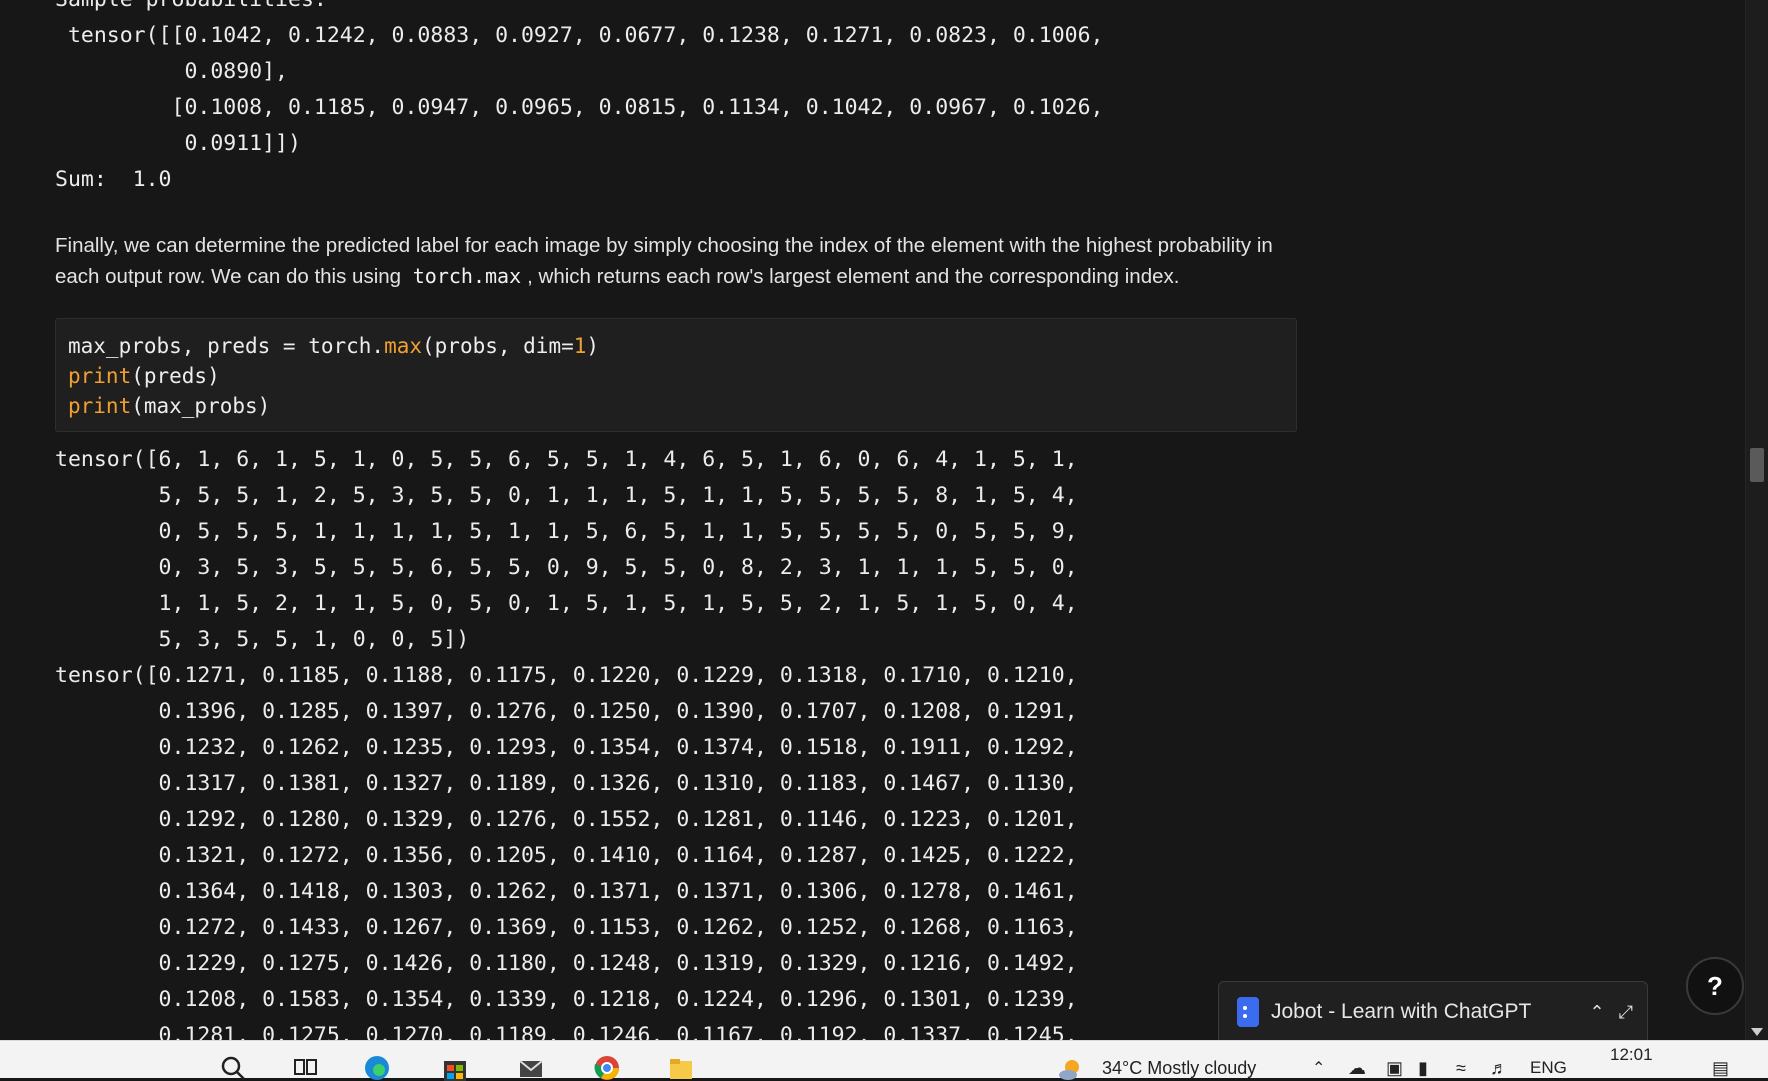  What do you see at coordinates (1626, 1012) in the screenshot?
I see `expand-icon: ⤢` at bounding box center [1626, 1012].